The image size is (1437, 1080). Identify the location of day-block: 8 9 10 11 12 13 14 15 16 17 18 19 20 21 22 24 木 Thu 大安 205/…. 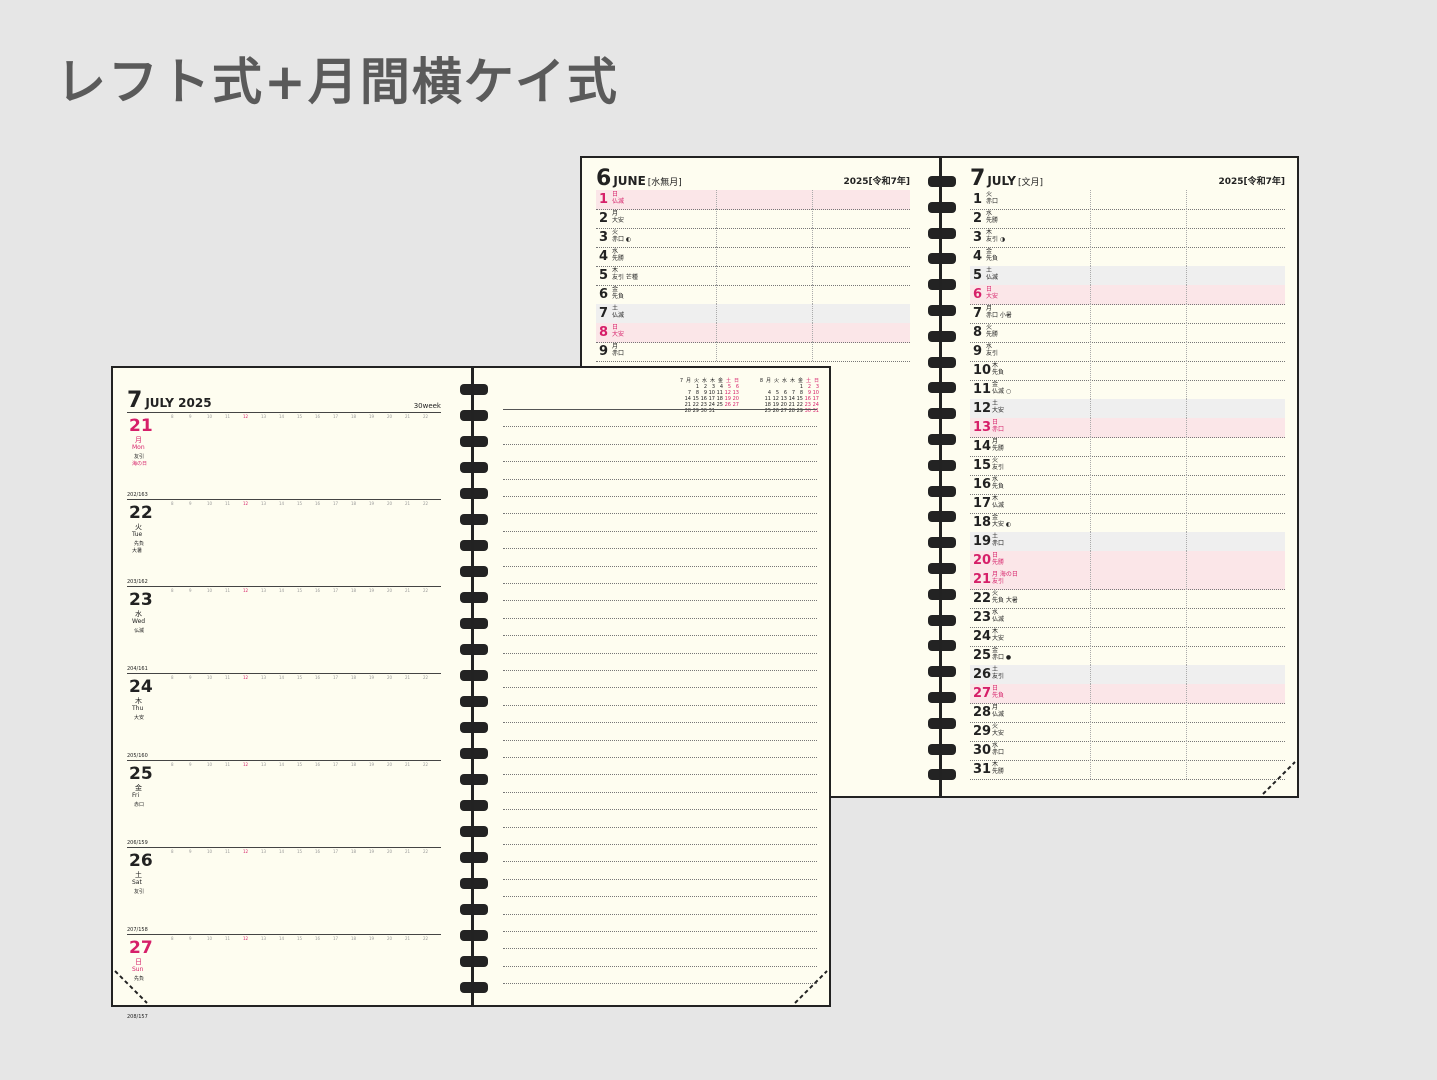
(284, 717).